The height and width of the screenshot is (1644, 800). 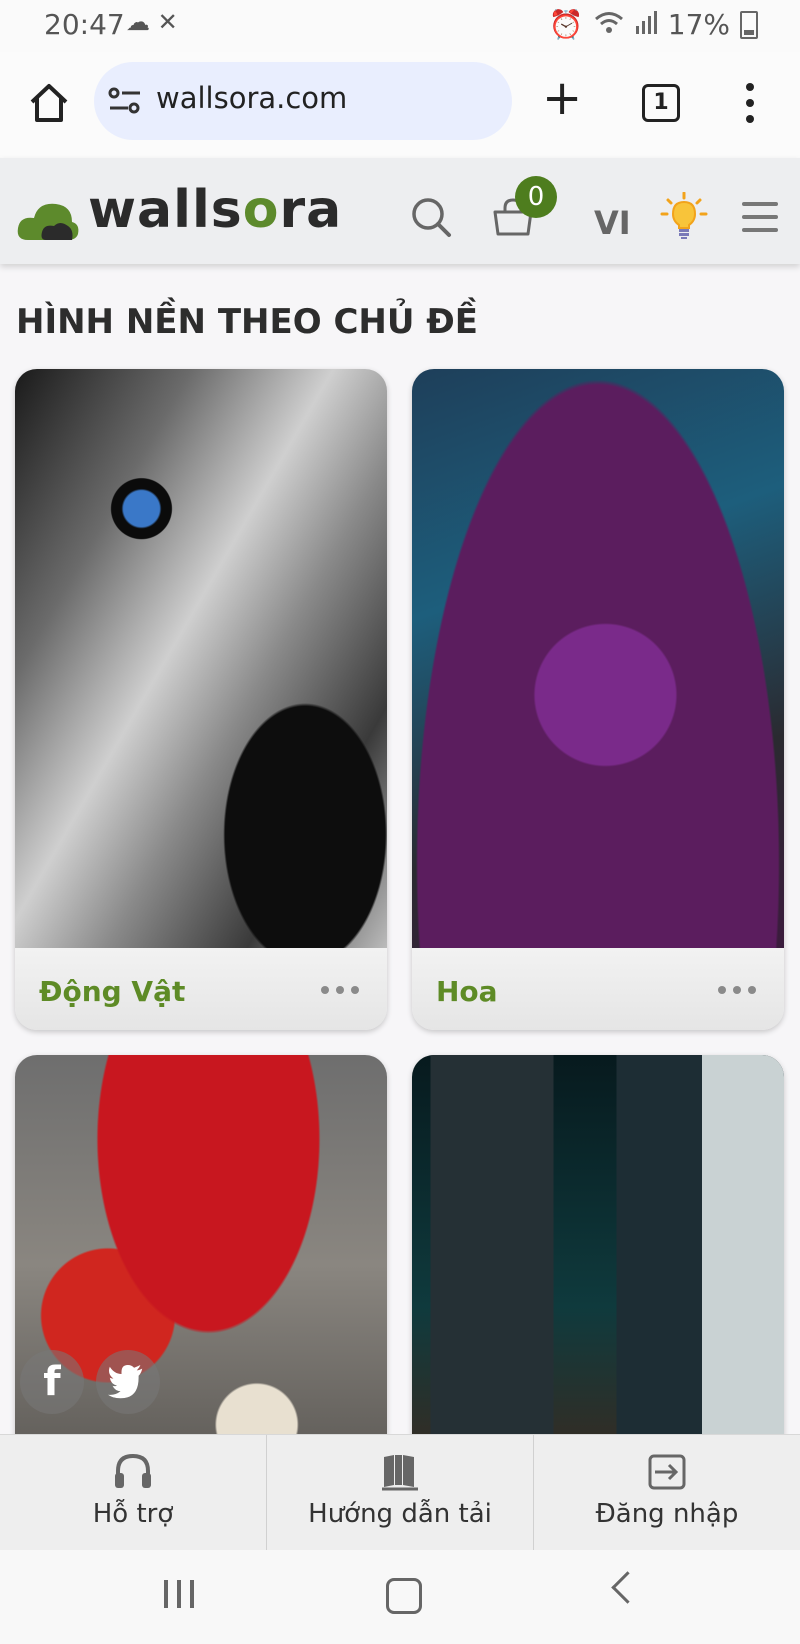 I want to click on bottom-navigation: Hỗ trợ Hướng dẫn tải Đăng nhập, so click(x=400, y=1492).